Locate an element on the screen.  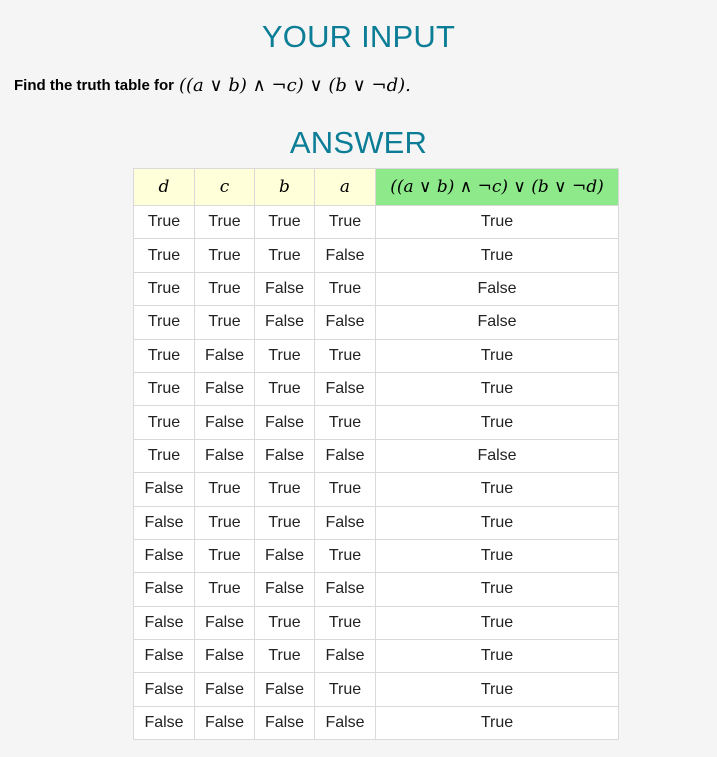
header-a: a is located at coordinates (345, 187).